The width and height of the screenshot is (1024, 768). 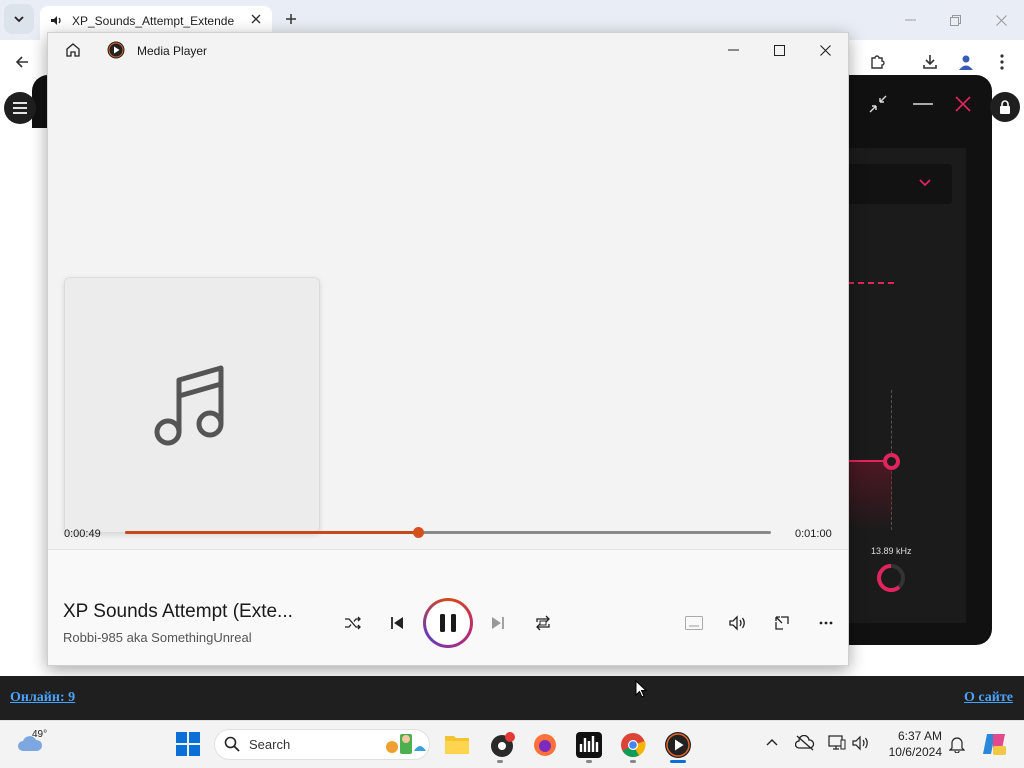 What do you see at coordinates (825, 50) in the screenshot?
I see `mp-close-icon` at bounding box center [825, 50].